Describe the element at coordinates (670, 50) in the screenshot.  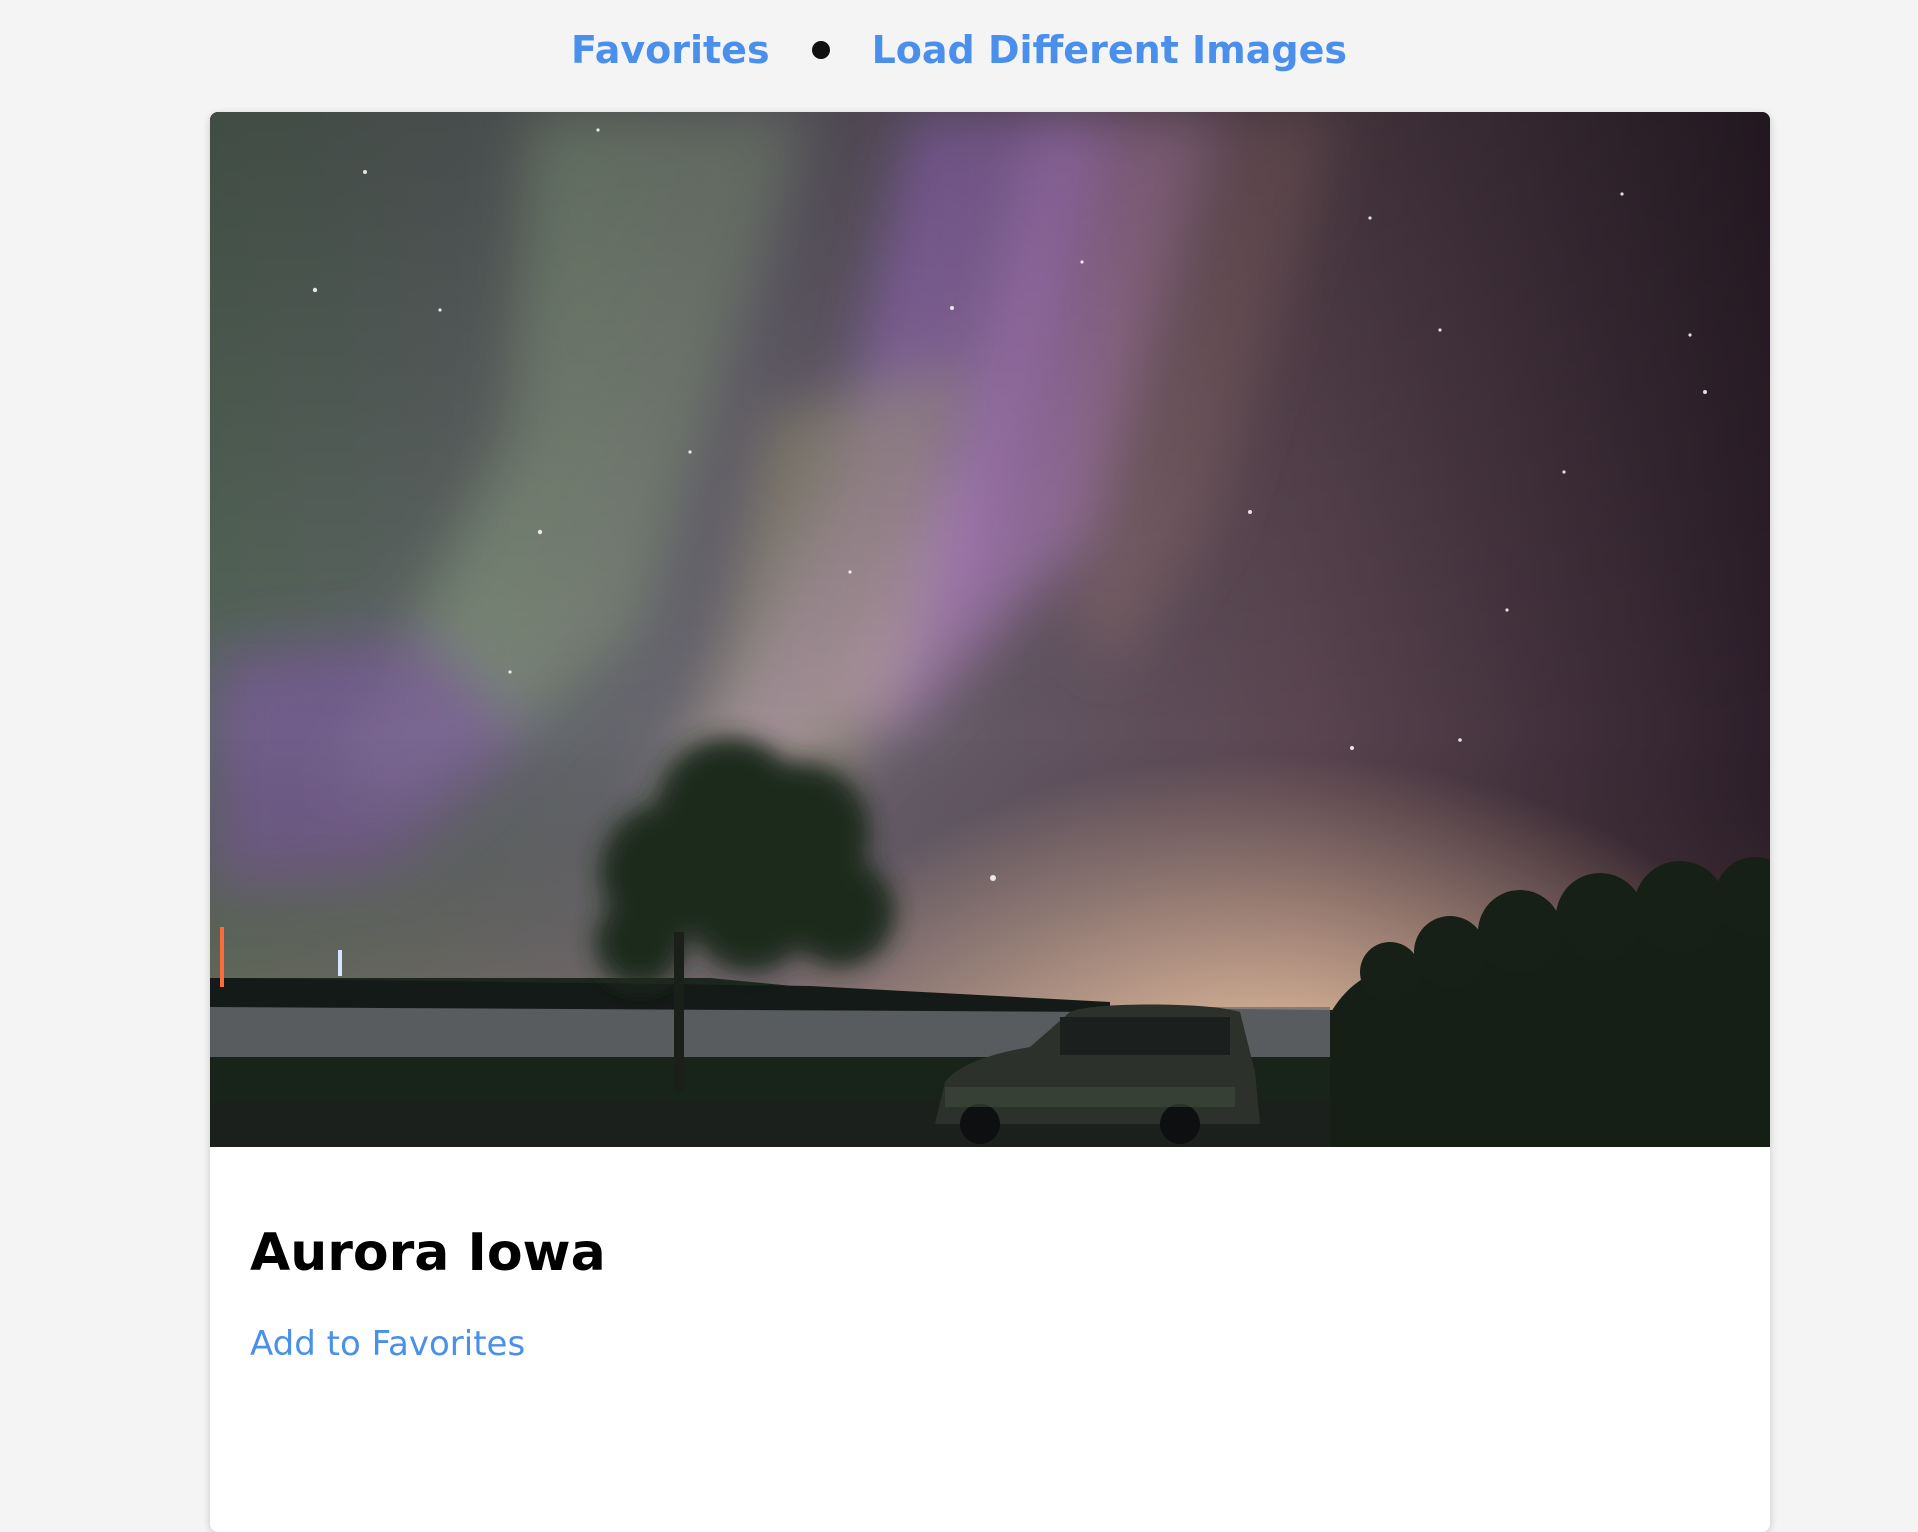
I see `favorites-link: Favorites` at that location.